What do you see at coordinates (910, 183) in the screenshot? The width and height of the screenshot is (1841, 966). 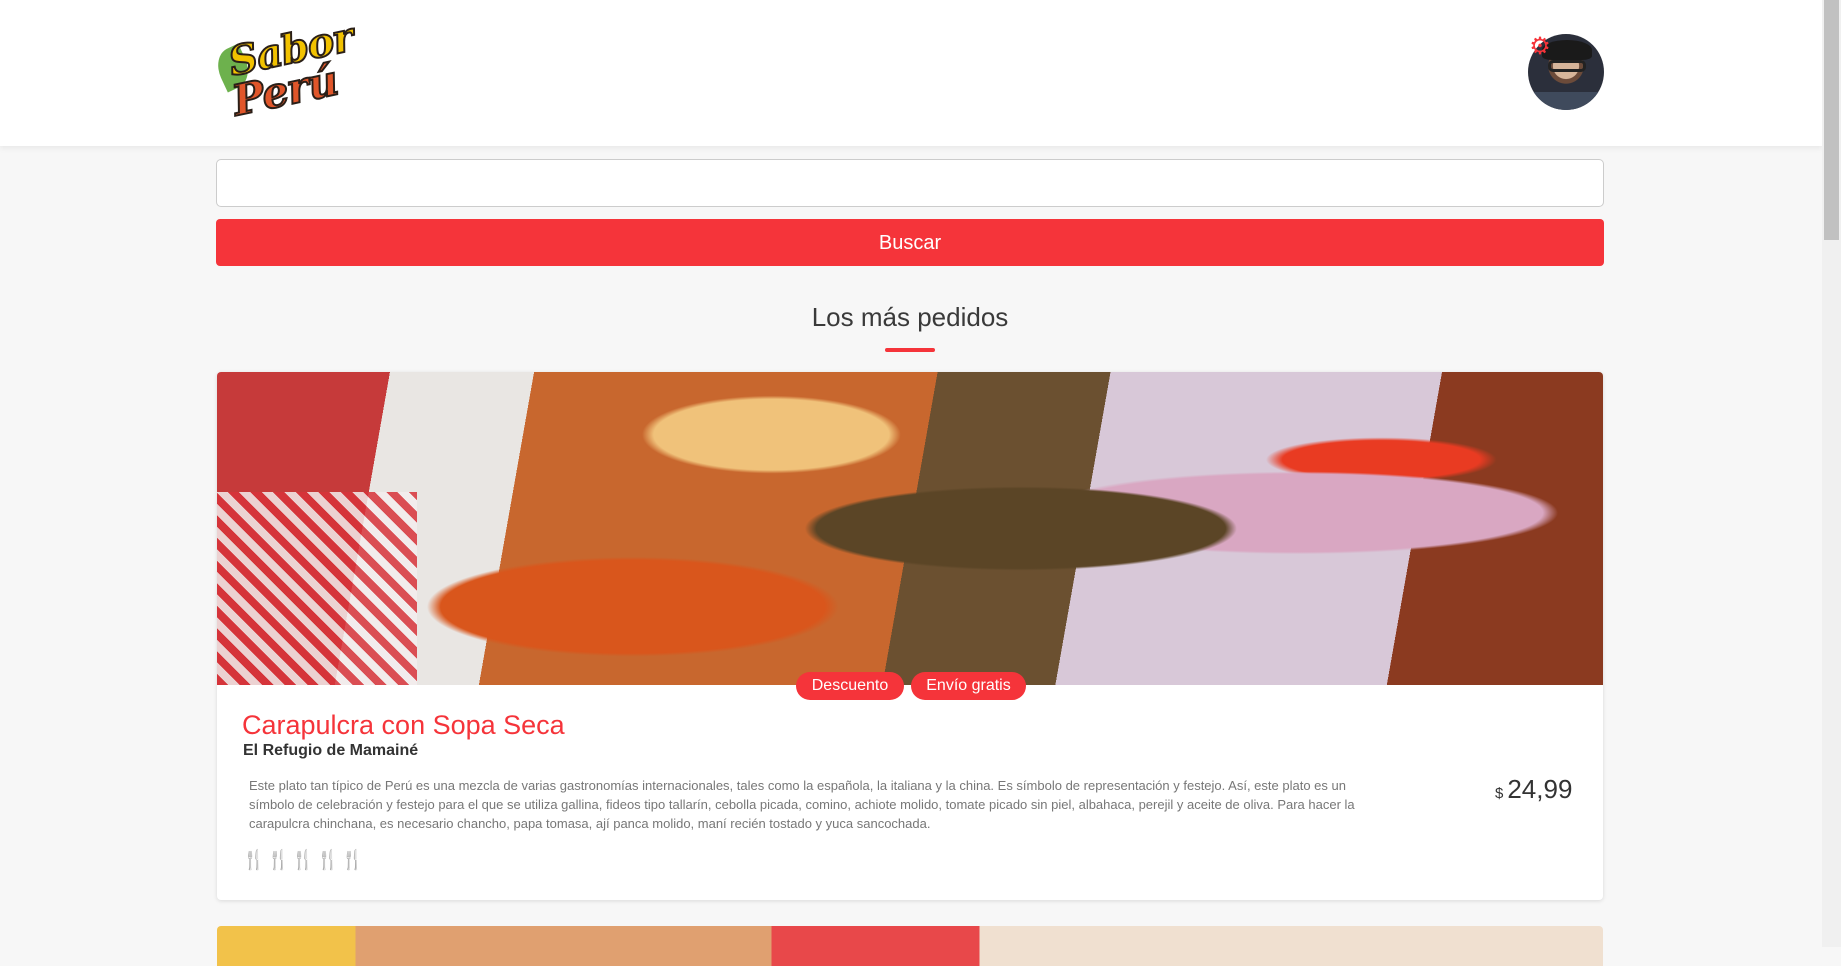 I see `search-input` at bounding box center [910, 183].